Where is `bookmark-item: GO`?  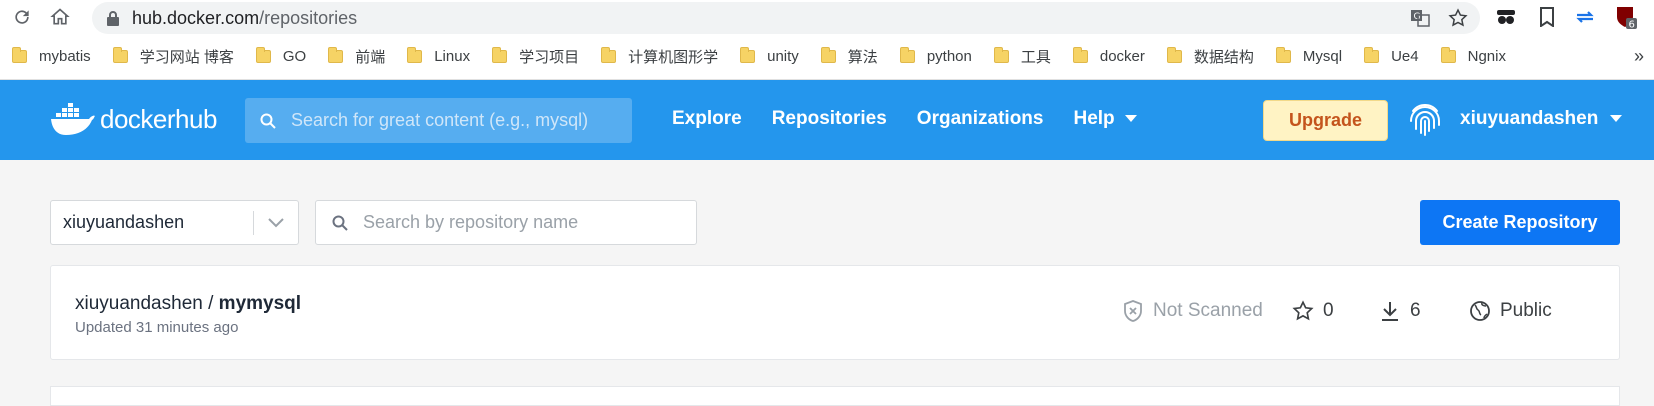
bookmark-item: GO is located at coordinates (281, 56).